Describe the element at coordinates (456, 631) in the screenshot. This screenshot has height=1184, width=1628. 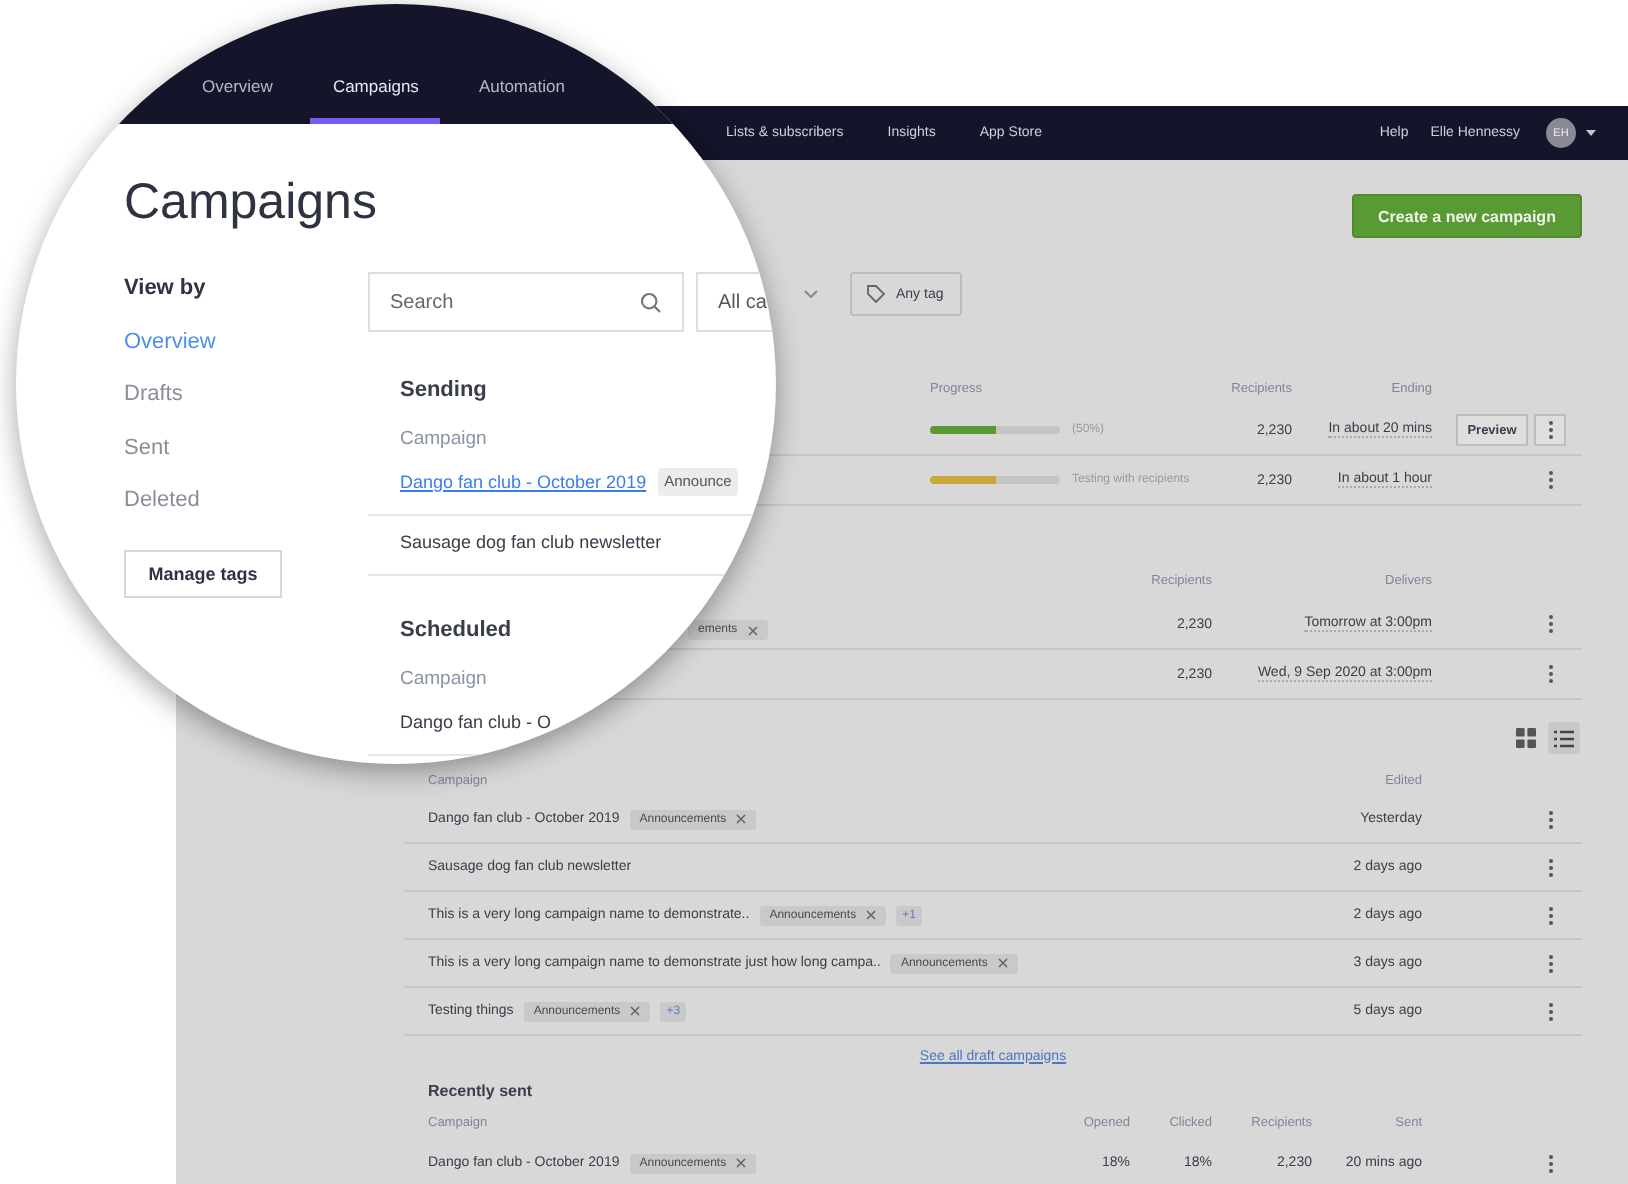
I see `section-title: Scheduled` at that location.